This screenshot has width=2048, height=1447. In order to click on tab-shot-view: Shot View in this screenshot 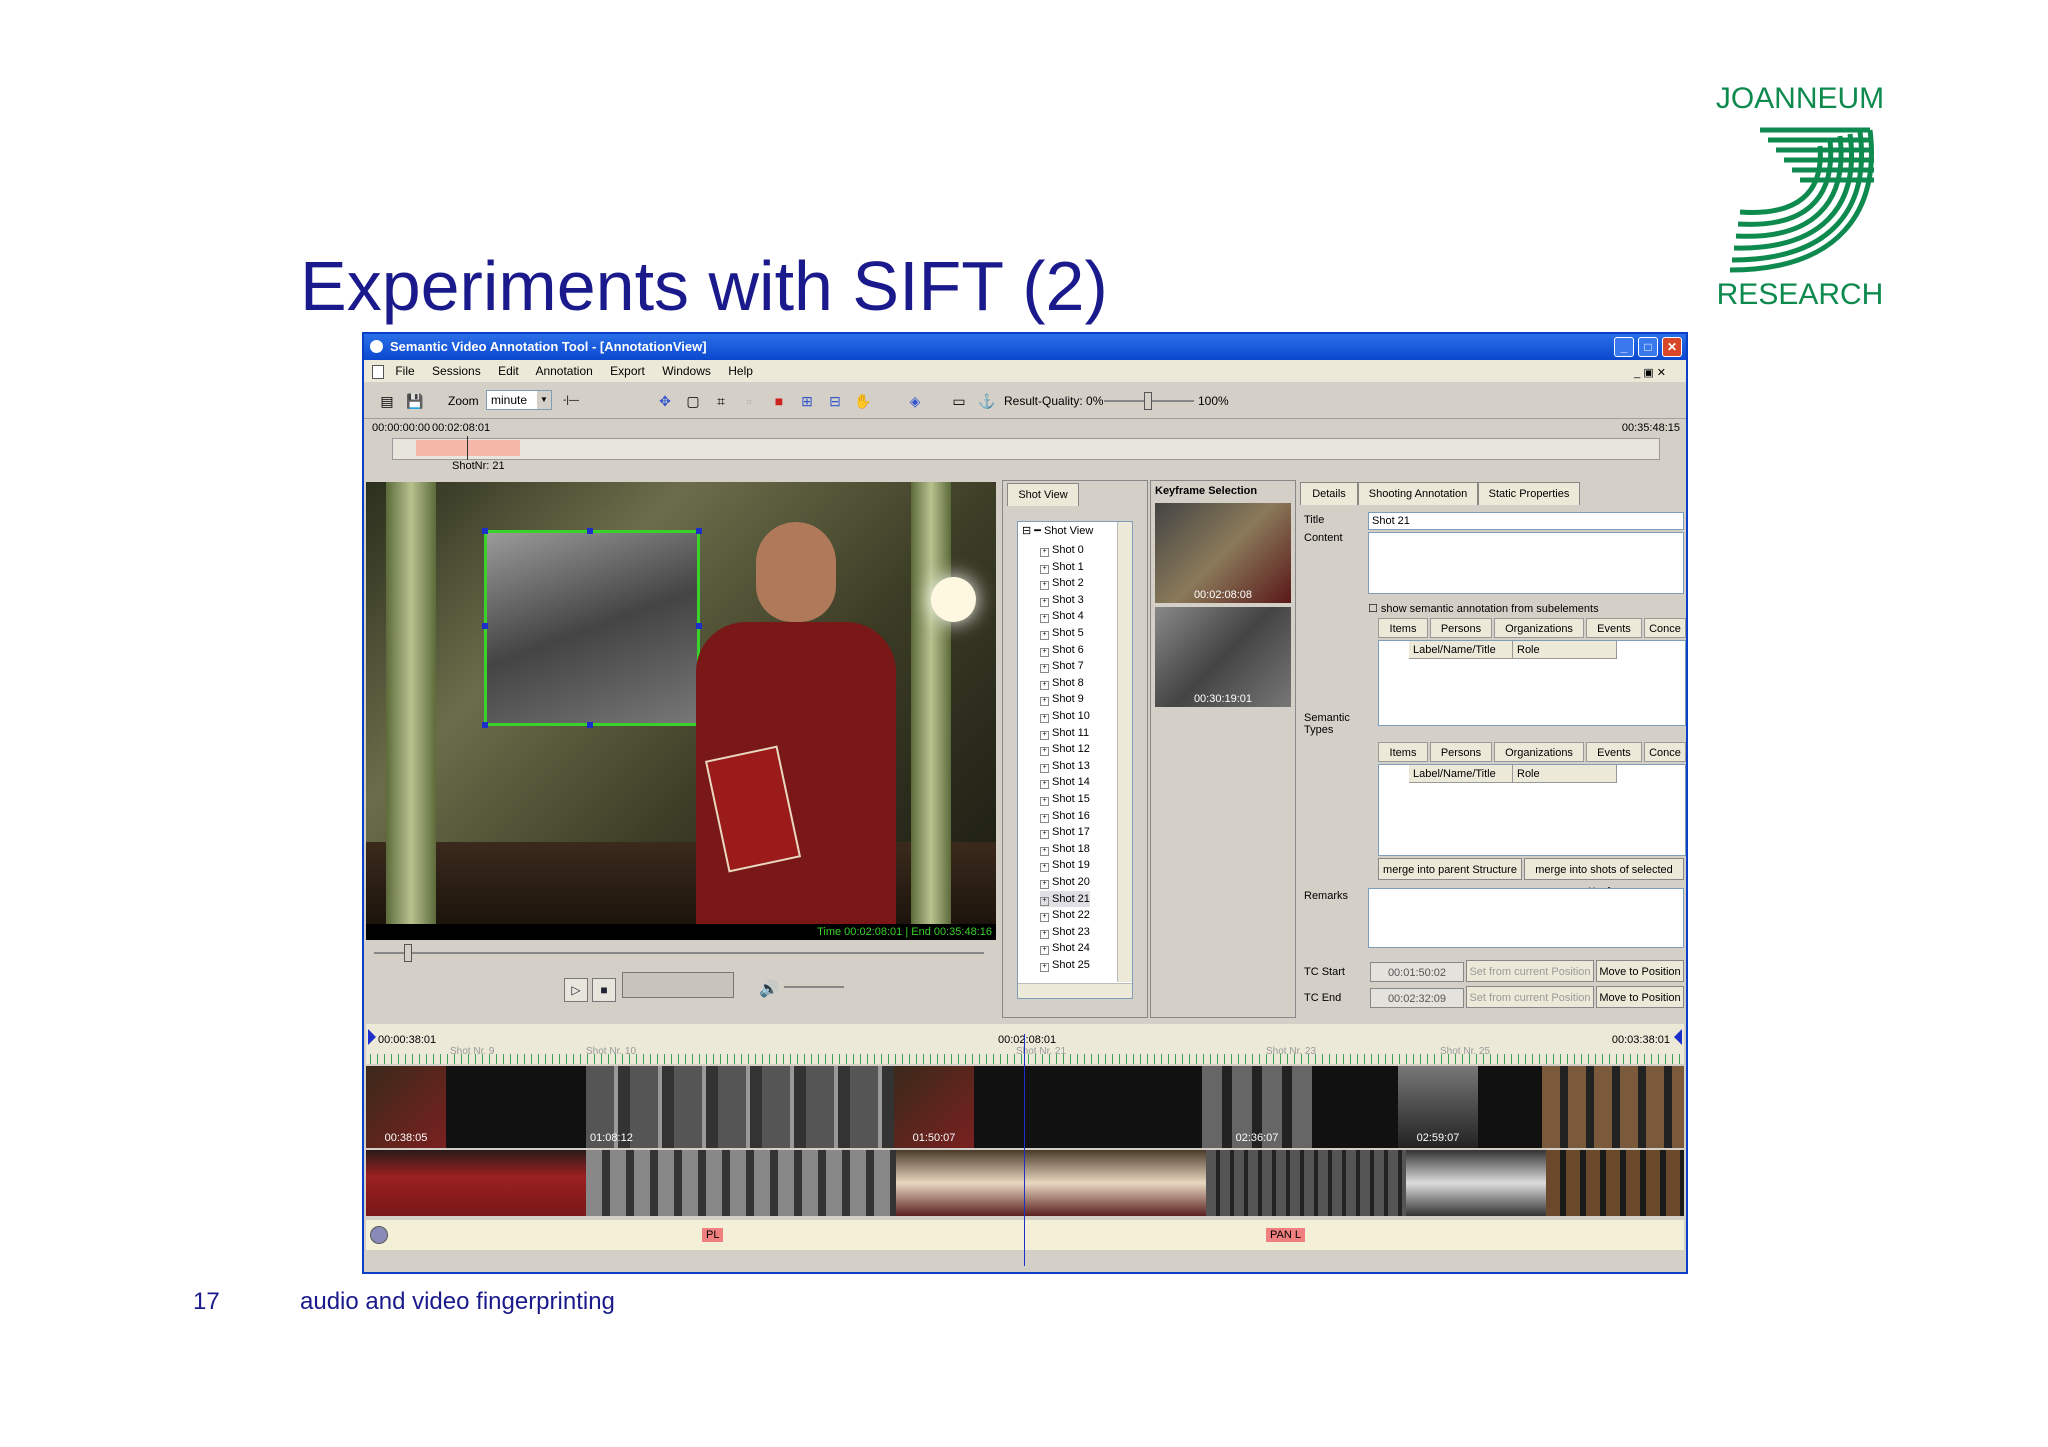, I will do `click(1043, 494)`.